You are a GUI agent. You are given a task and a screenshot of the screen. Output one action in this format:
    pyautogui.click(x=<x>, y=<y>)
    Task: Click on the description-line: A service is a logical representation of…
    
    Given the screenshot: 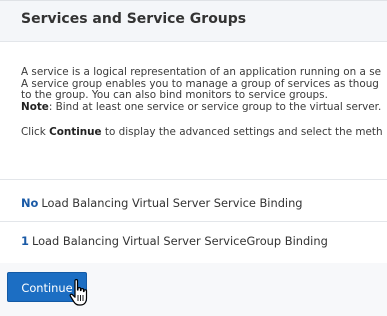 What is the action you would take?
    pyautogui.click(x=201, y=72)
    